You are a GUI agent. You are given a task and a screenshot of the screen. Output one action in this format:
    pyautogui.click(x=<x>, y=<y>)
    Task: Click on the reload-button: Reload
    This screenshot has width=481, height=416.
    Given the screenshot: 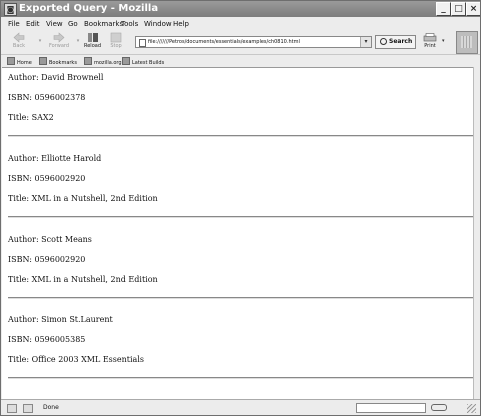 What is the action you would take?
    pyautogui.click(x=92, y=40)
    